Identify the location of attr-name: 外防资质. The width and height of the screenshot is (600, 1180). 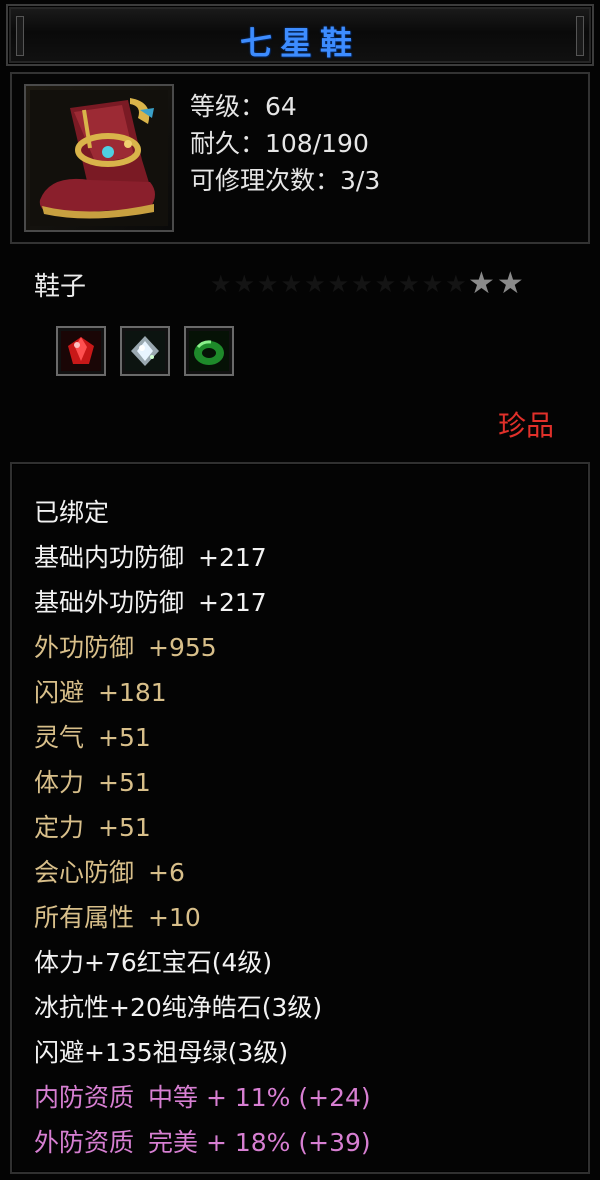
(84, 1142).